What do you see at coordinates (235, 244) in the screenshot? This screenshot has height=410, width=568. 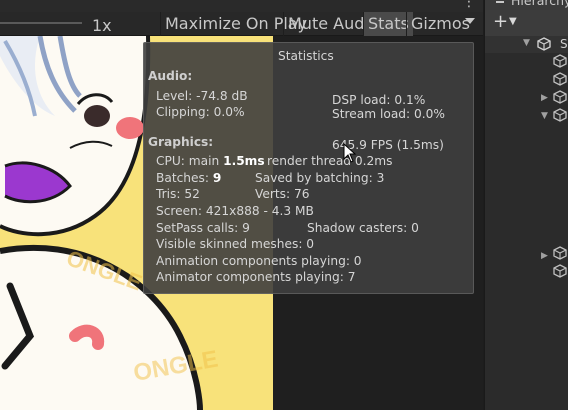 I see `skinned-meshes: Visible skinned meshes: 0` at bounding box center [235, 244].